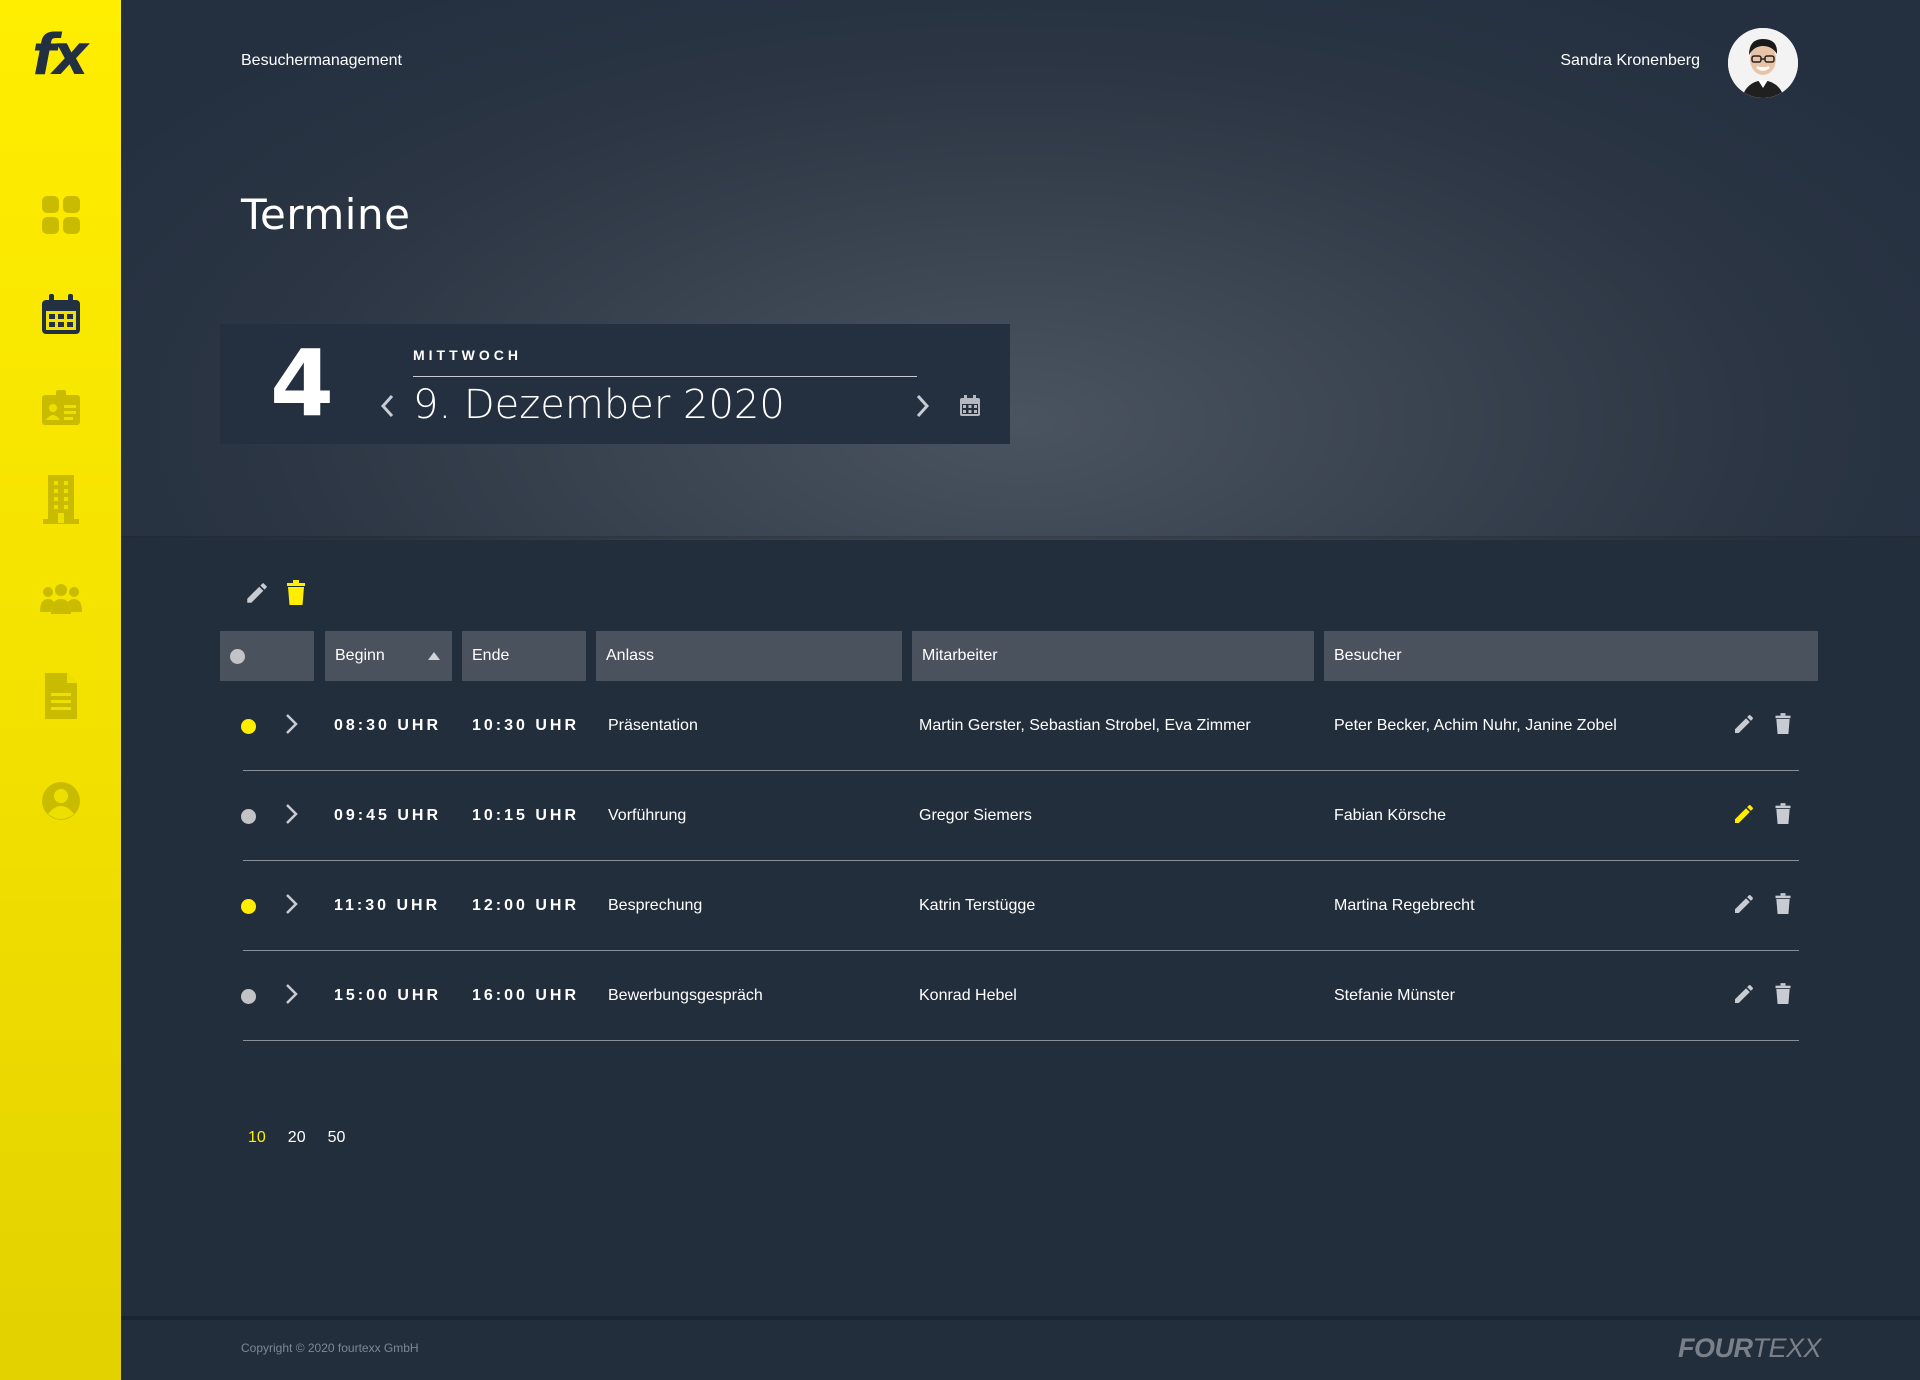 This screenshot has height=1380, width=1920. What do you see at coordinates (267, 656) in the screenshot?
I see `column-status` at bounding box center [267, 656].